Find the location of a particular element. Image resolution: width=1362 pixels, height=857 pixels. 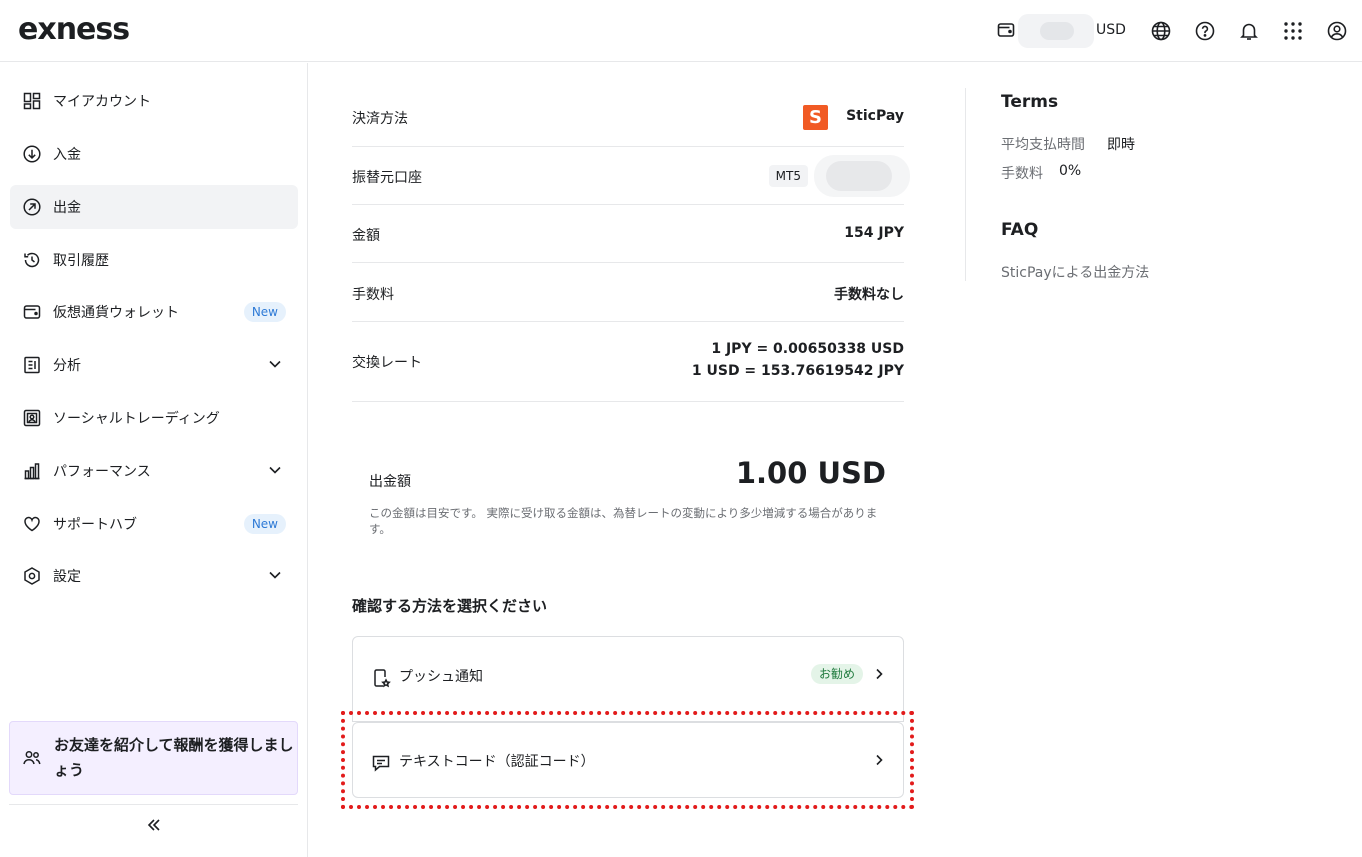

sidebar-item-settings: 設定 is located at coordinates (154, 576).